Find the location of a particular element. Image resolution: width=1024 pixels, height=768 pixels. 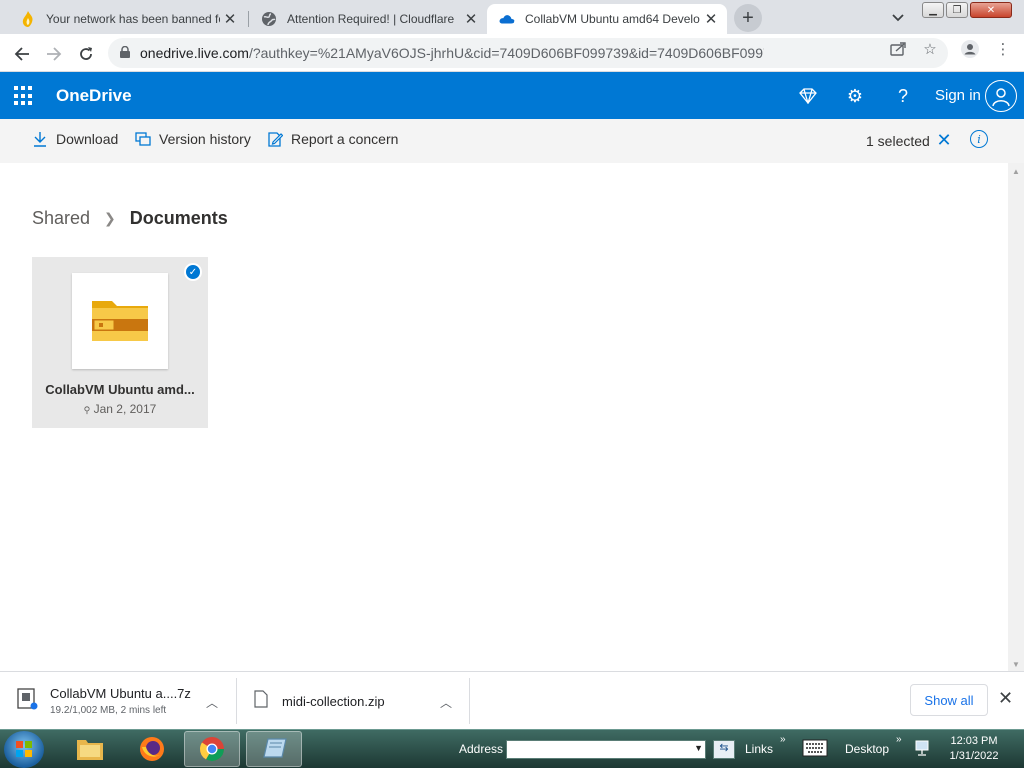

share-icon is located at coordinates (898, 49).